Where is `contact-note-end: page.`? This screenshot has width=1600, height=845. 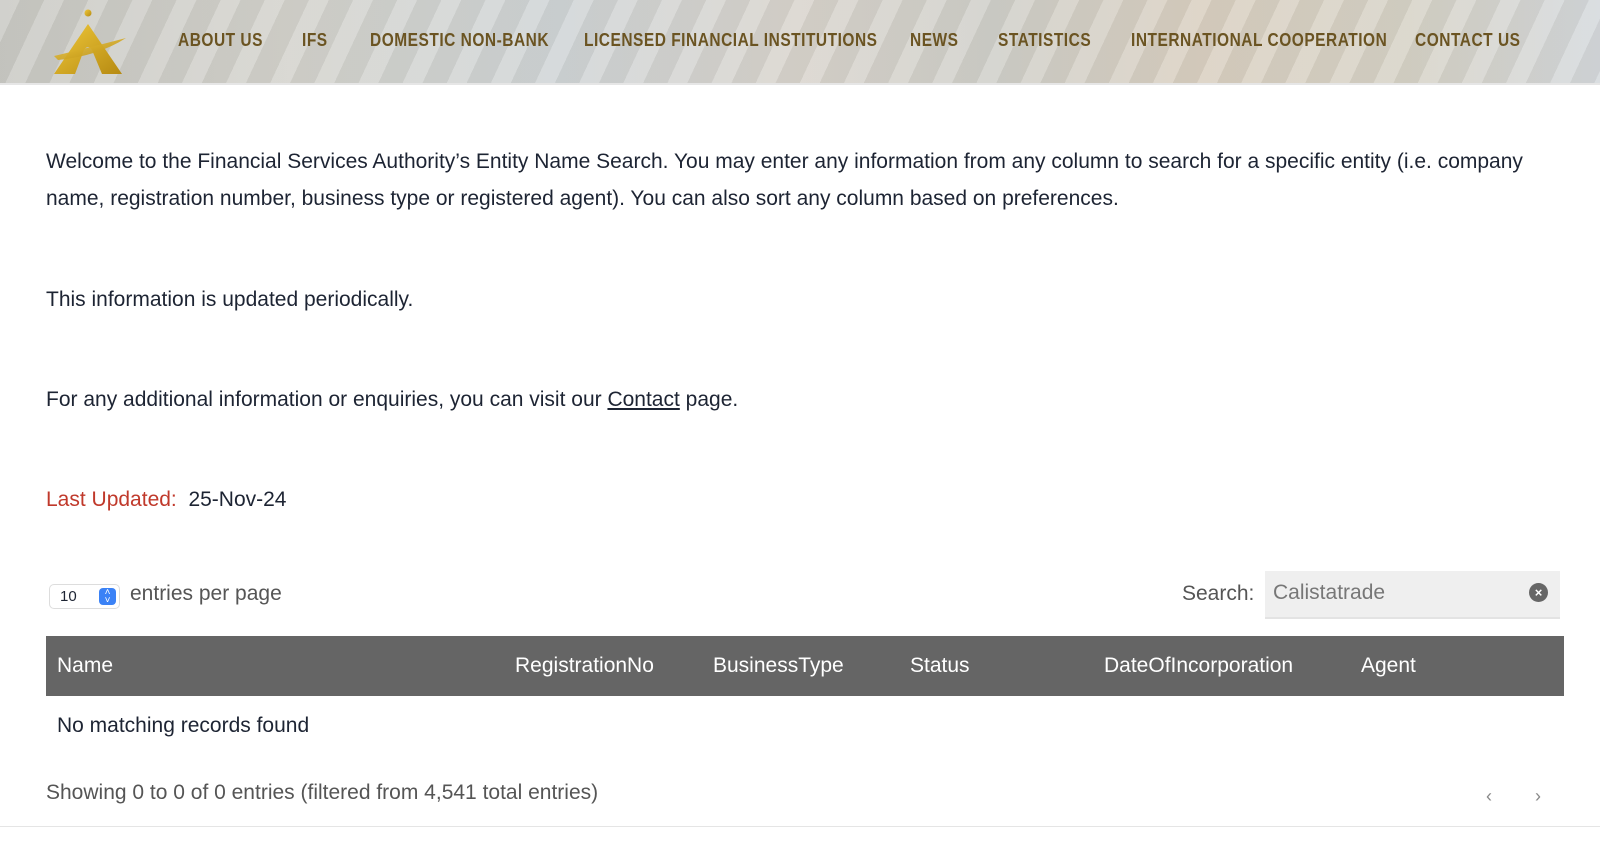
contact-note-end: page. is located at coordinates (709, 399).